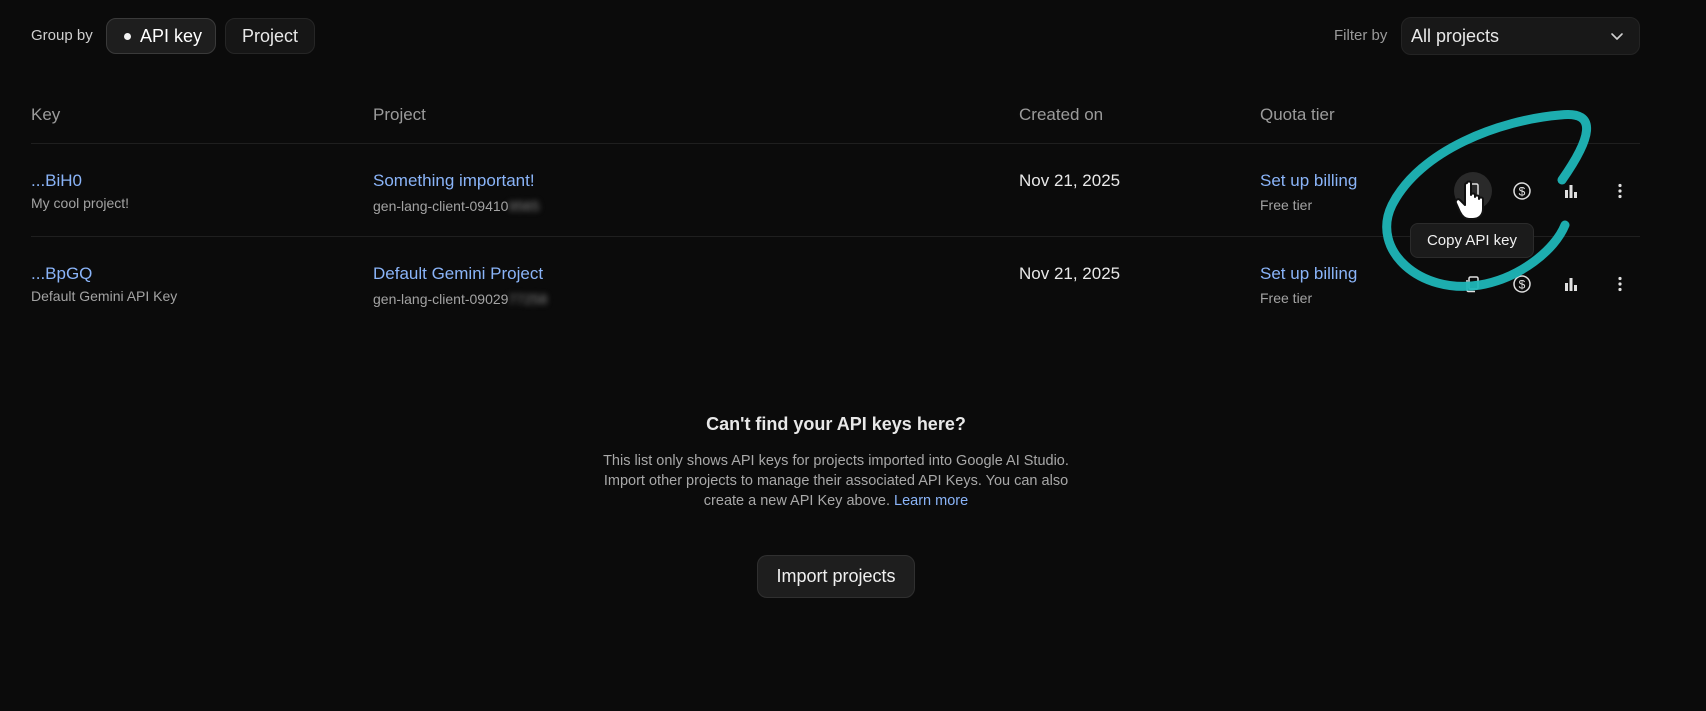  What do you see at coordinates (56, 181) in the screenshot?
I see `api-key-link: ...BiH0` at bounding box center [56, 181].